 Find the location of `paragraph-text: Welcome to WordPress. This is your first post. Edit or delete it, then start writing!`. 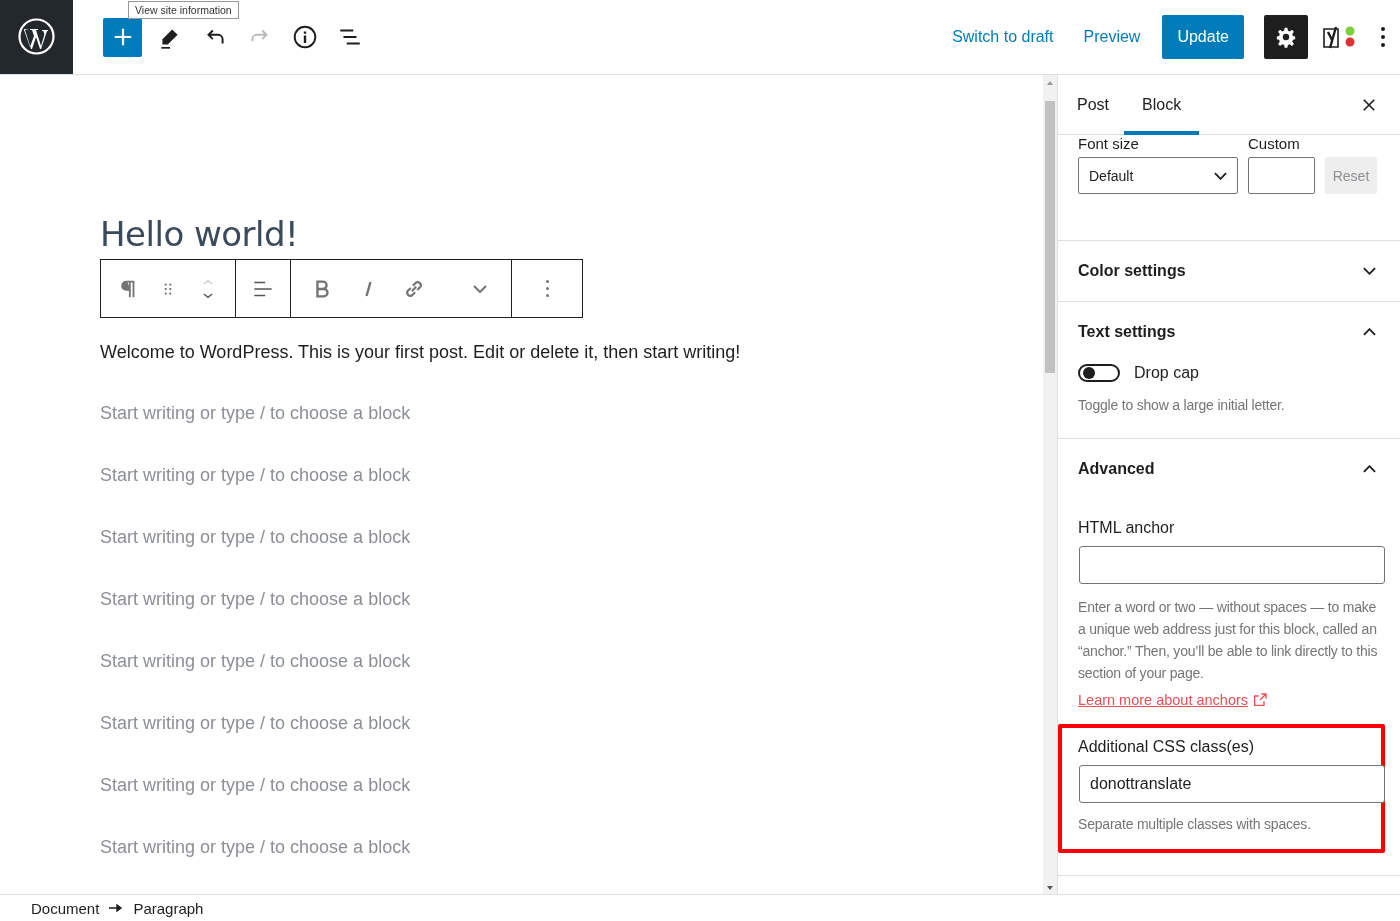

paragraph-text: Welcome to WordPress. This is your first post. Edit or delete it, then start writing! is located at coordinates (420, 352).